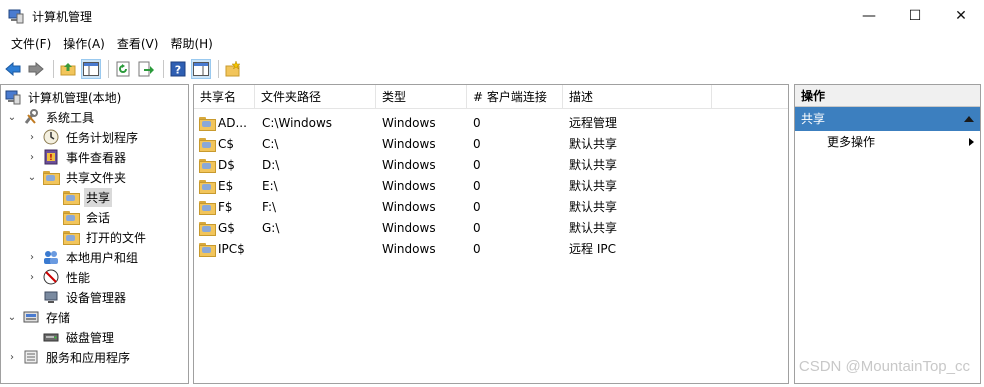 Image resolution: width=984 pixels, height=387 pixels. I want to click on more-actions-label: 更多操作, so click(851, 142).